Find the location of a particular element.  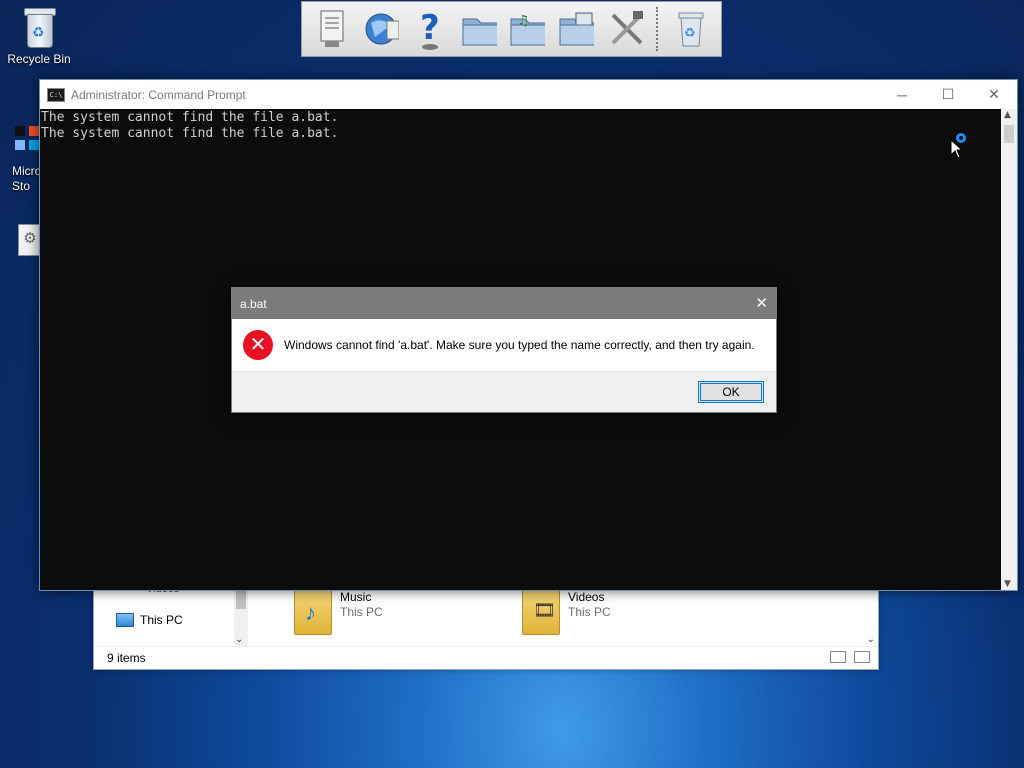

item-name: Videos is located at coordinates (586, 597).